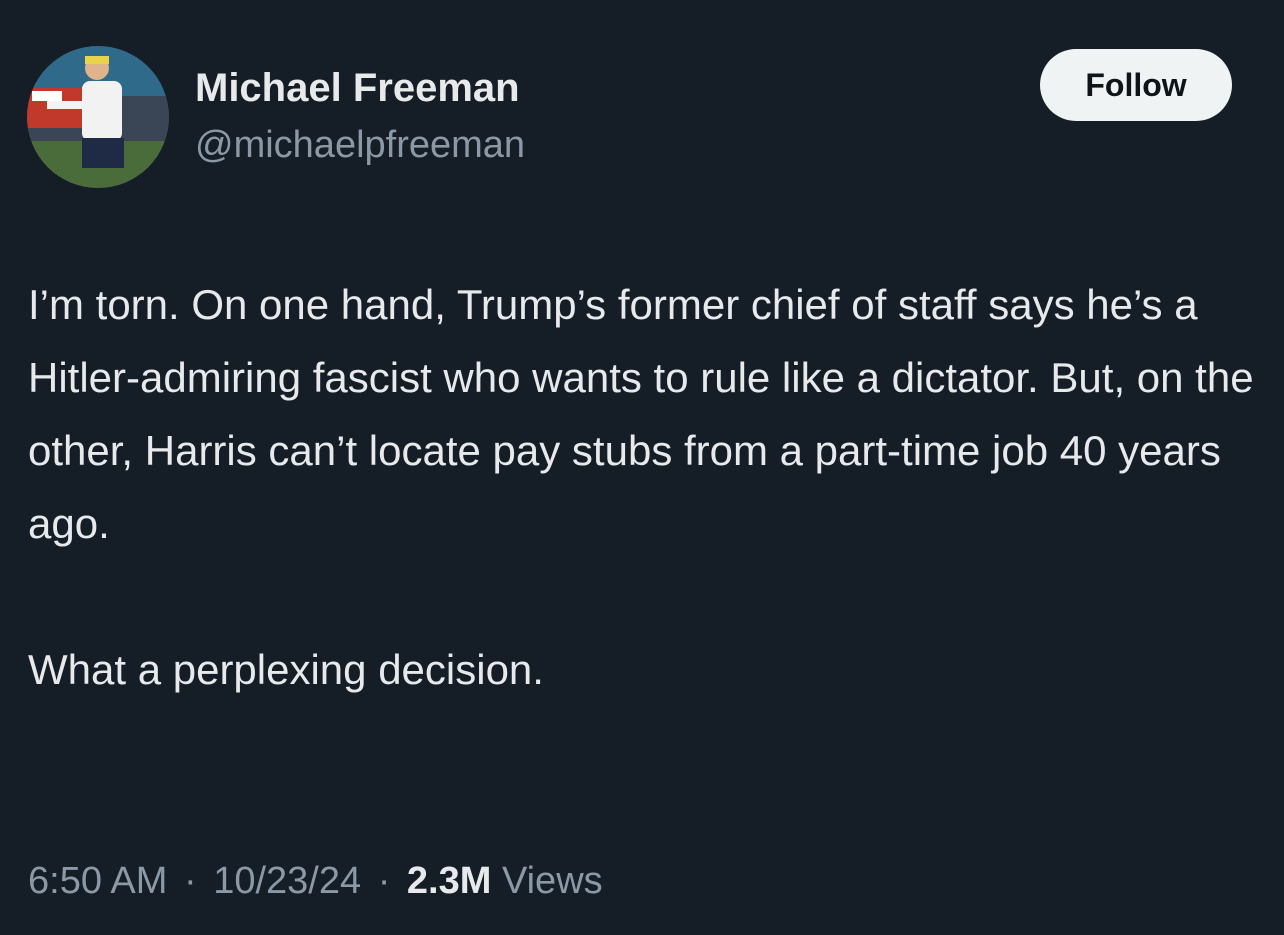 The image size is (1284, 935). Describe the element at coordinates (97, 881) in the screenshot. I see `tweet-time: 6:50 AM` at that location.